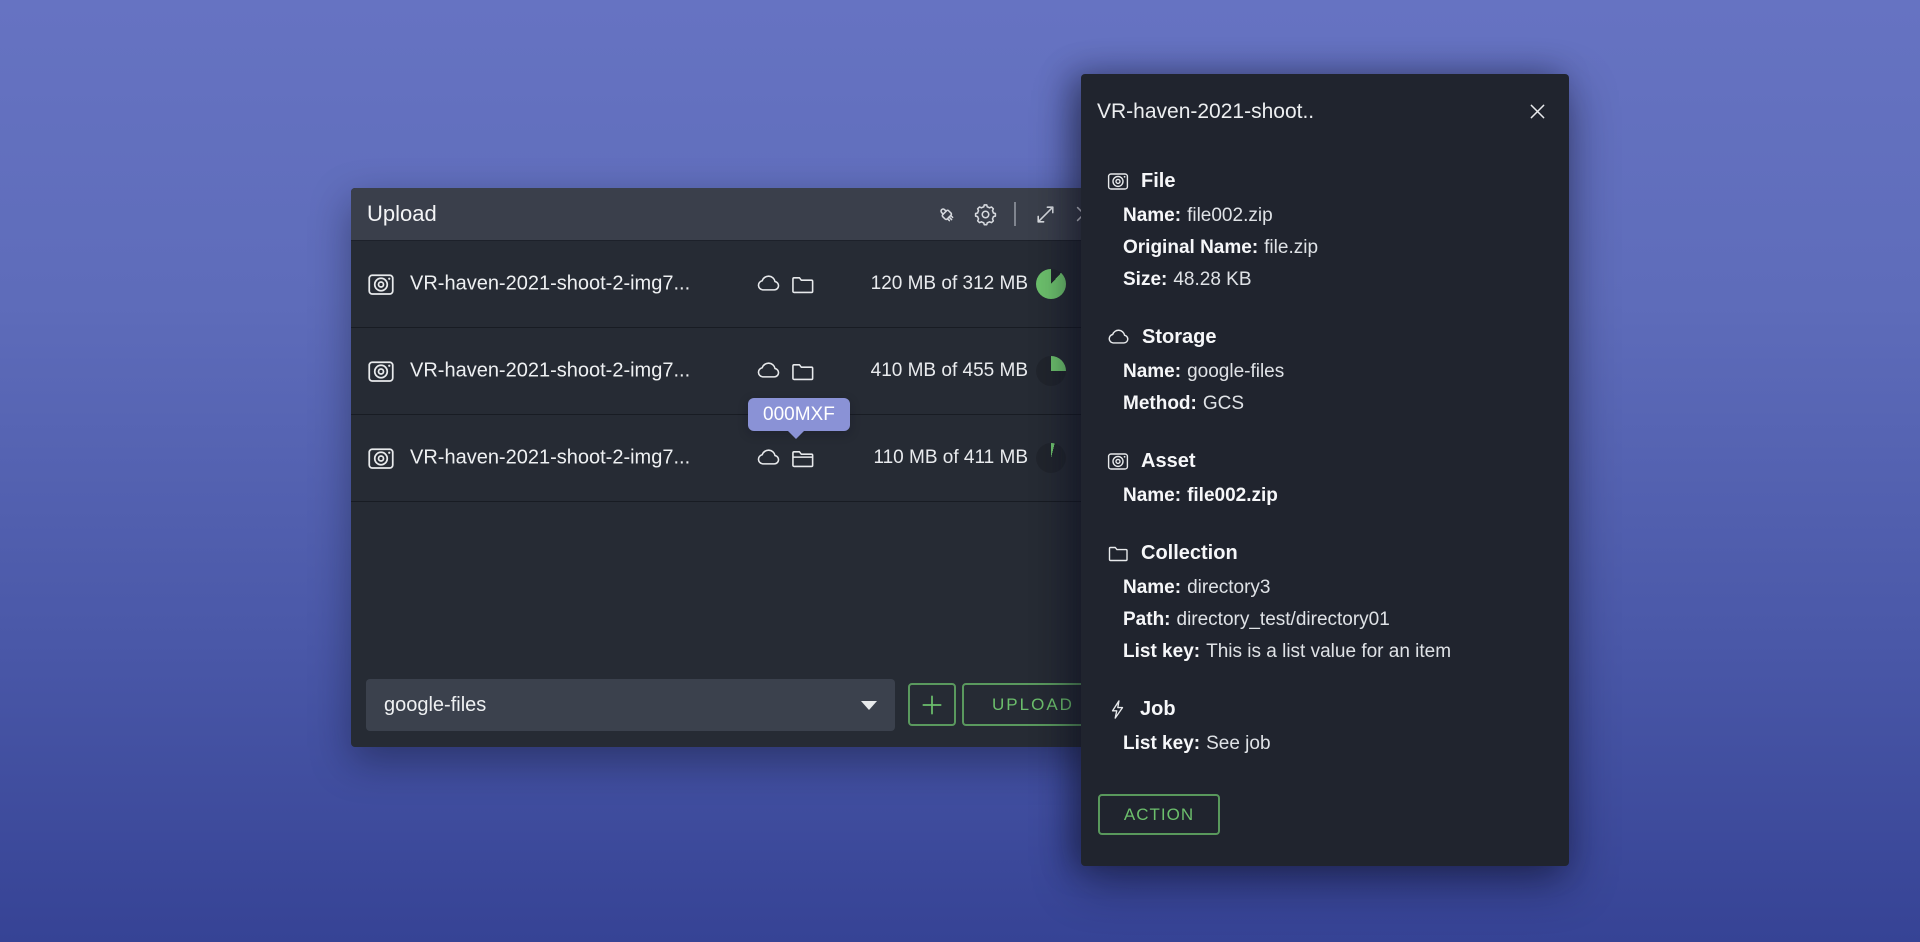 The height and width of the screenshot is (942, 1920). Describe the element at coordinates (1325, 371) in the screenshot. I see `section-storage: Storage Name: google-files Method: GCS` at that location.